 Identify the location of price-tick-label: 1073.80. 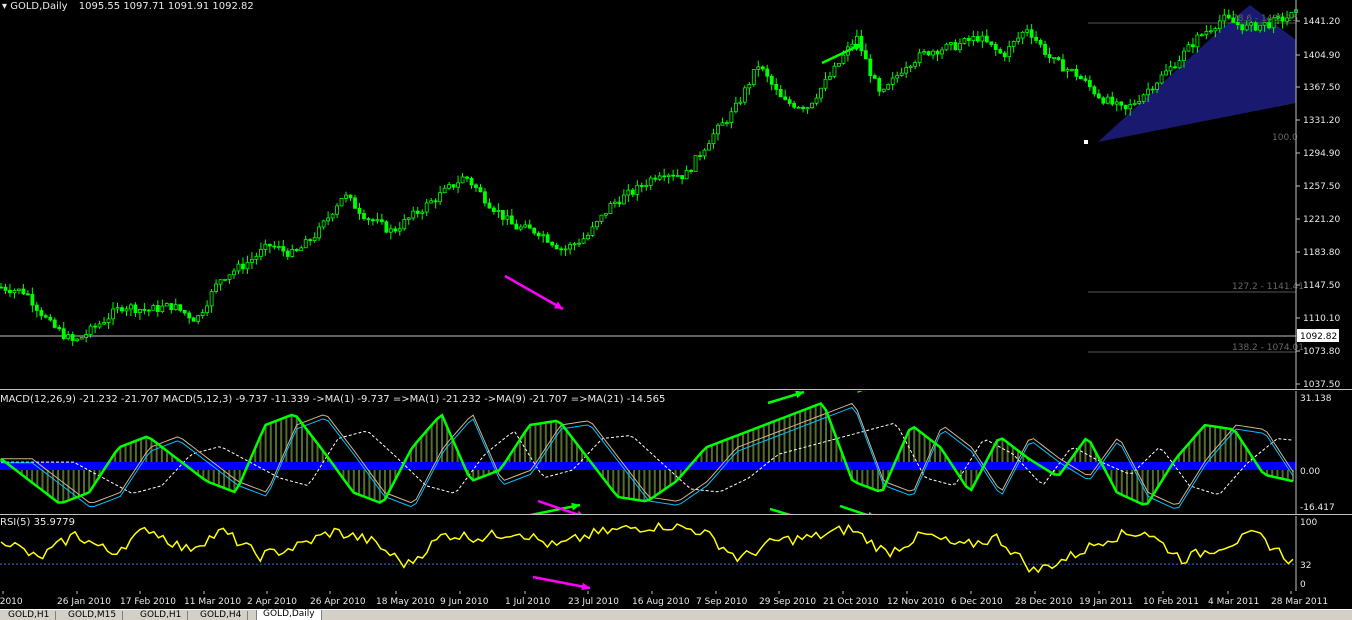
(1321, 352).